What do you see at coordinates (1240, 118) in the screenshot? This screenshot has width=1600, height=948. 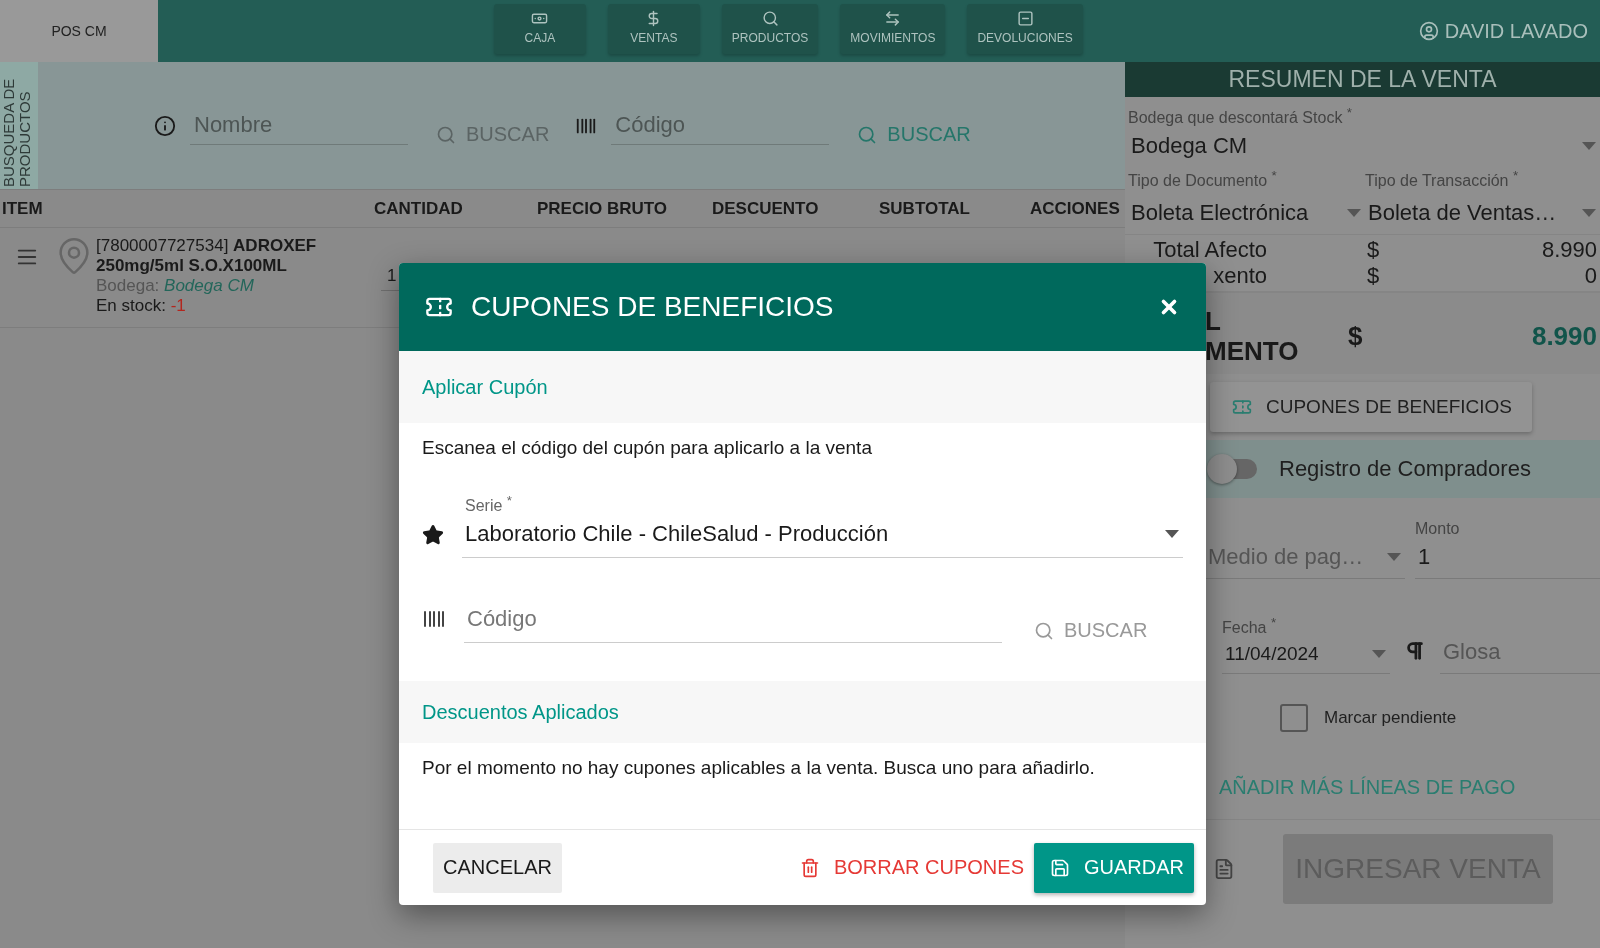 I see `field-label: Bodega que descontará Stock $^{*}$` at bounding box center [1240, 118].